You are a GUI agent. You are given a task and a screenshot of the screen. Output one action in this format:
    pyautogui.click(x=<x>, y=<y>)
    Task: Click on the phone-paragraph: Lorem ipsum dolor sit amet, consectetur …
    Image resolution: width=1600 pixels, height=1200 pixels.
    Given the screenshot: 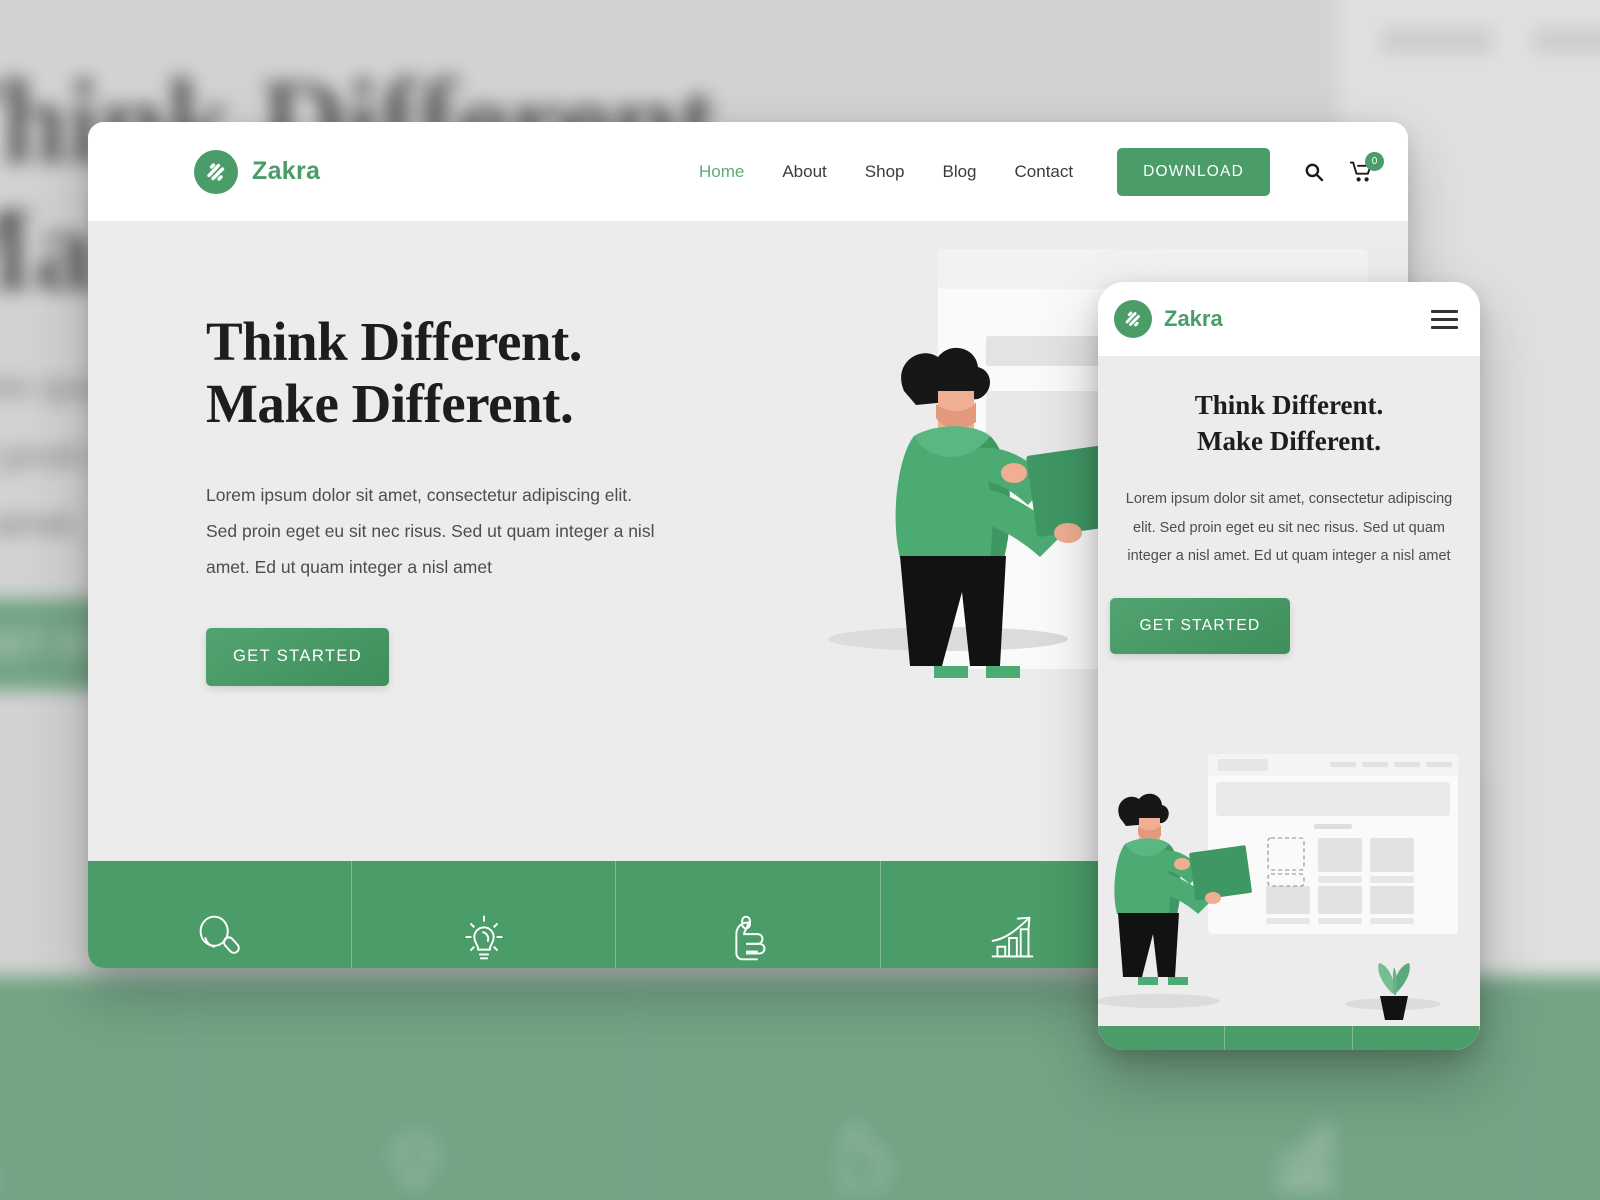 What is the action you would take?
    pyautogui.click(x=1289, y=527)
    